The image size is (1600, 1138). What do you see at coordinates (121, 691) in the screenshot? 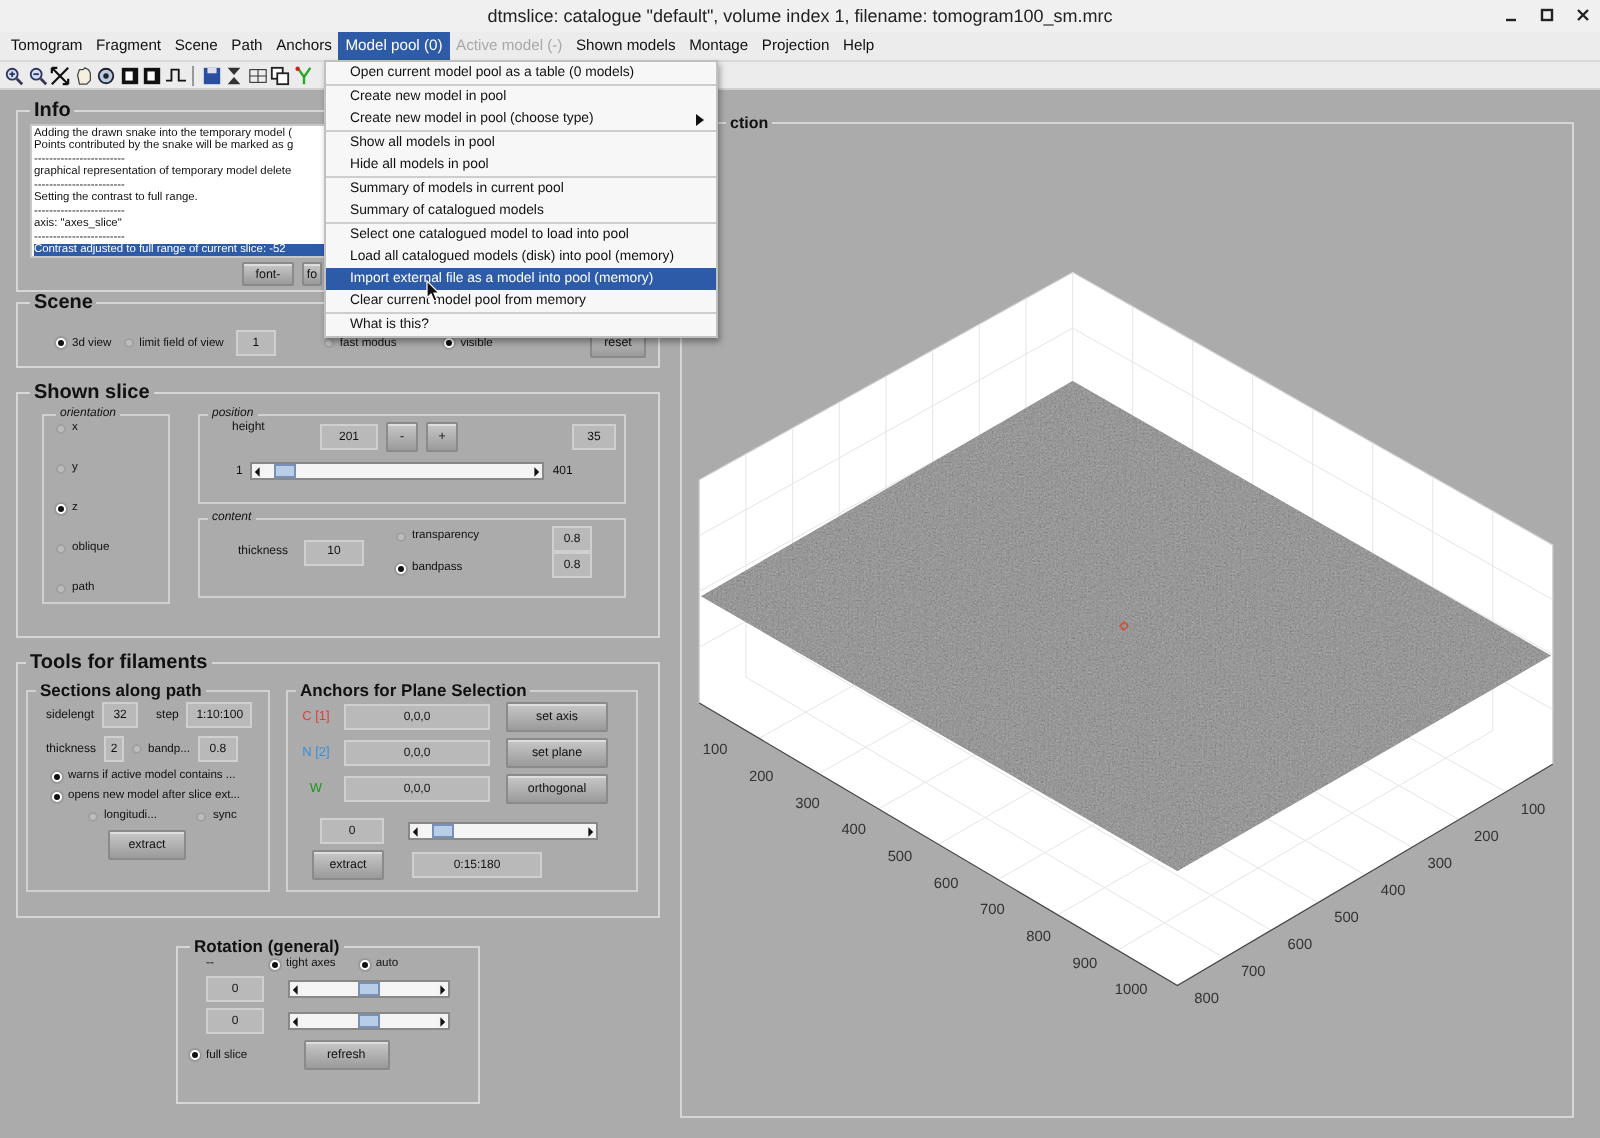
I see `group-title: Sections along path` at bounding box center [121, 691].